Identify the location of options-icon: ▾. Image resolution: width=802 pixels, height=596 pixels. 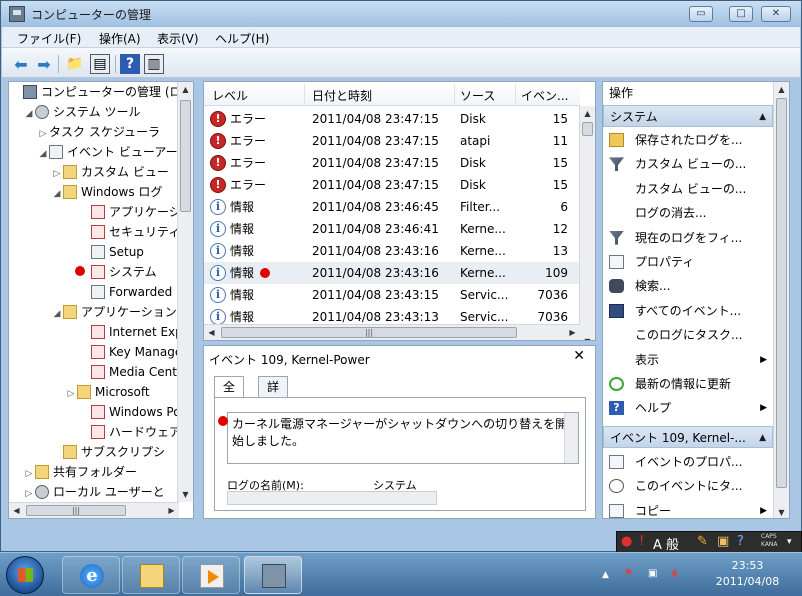
(789, 542).